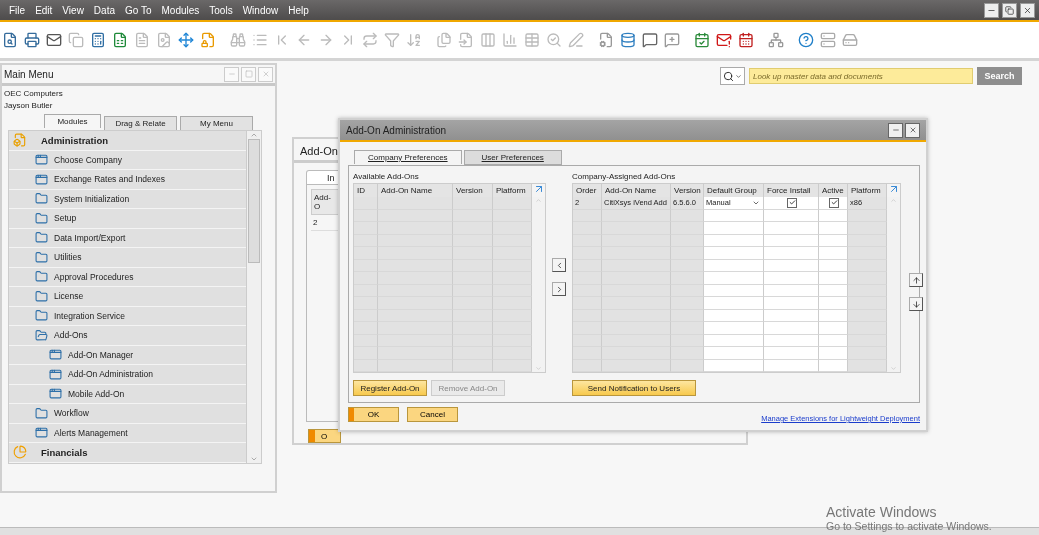 The image size is (1039, 535). What do you see at coordinates (54, 40) in the screenshot?
I see `envelope-icon` at bounding box center [54, 40].